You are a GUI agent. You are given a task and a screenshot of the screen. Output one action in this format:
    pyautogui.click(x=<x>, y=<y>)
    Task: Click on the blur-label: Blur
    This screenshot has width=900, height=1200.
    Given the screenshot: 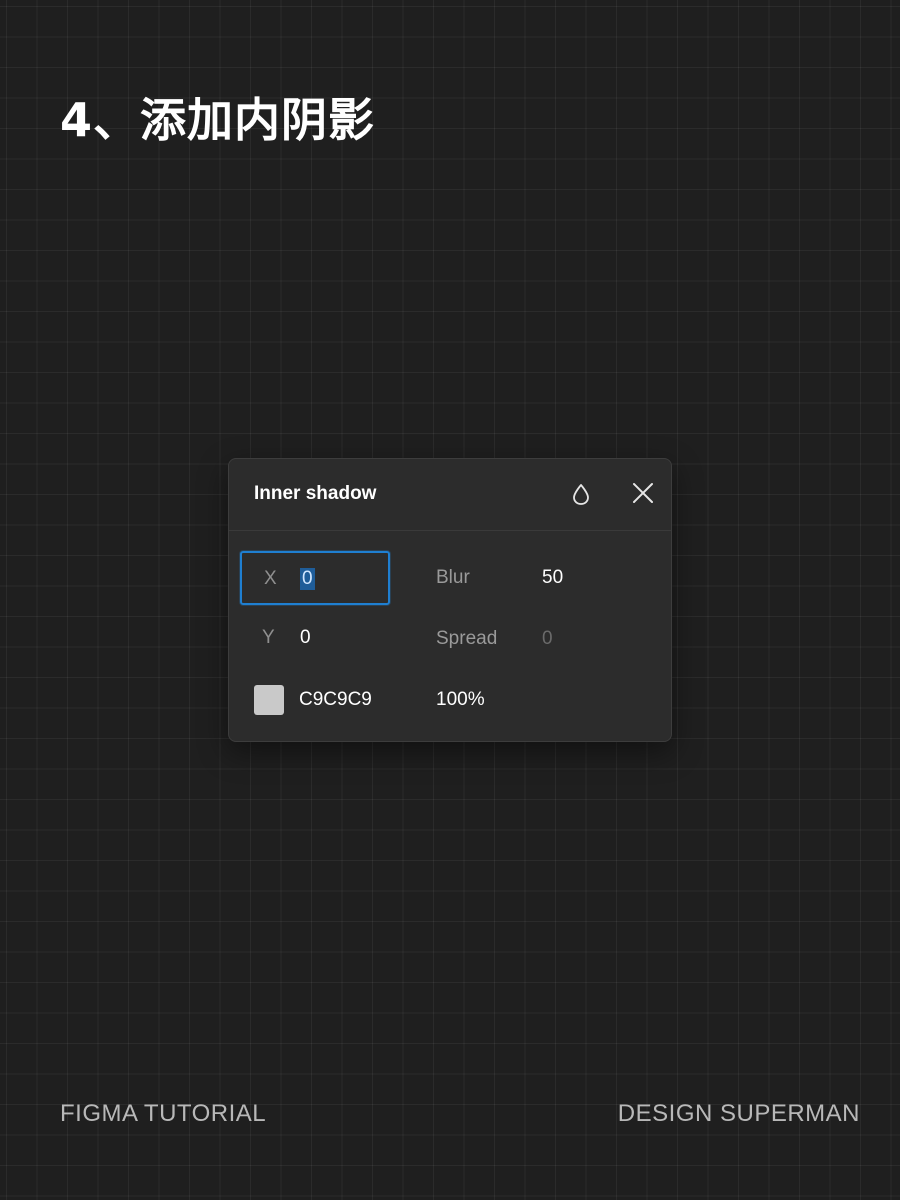 What is the action you would take?
    pyautogui.click(x=453, y=577)
    